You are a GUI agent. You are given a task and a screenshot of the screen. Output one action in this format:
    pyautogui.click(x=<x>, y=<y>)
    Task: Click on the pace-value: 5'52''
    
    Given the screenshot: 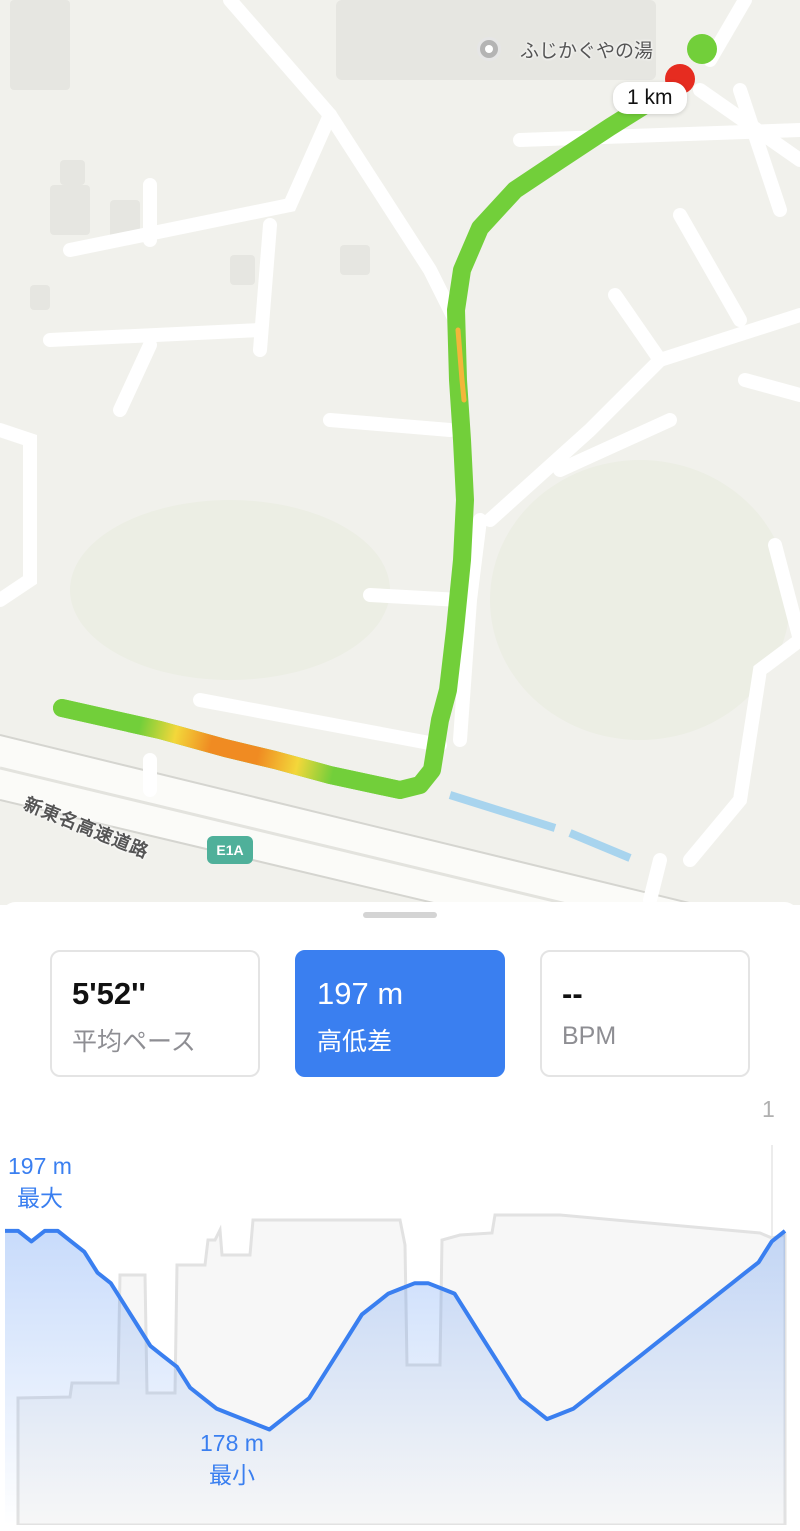 What is the action you would take?
    pyautogui.click(x=109, y=993)
    